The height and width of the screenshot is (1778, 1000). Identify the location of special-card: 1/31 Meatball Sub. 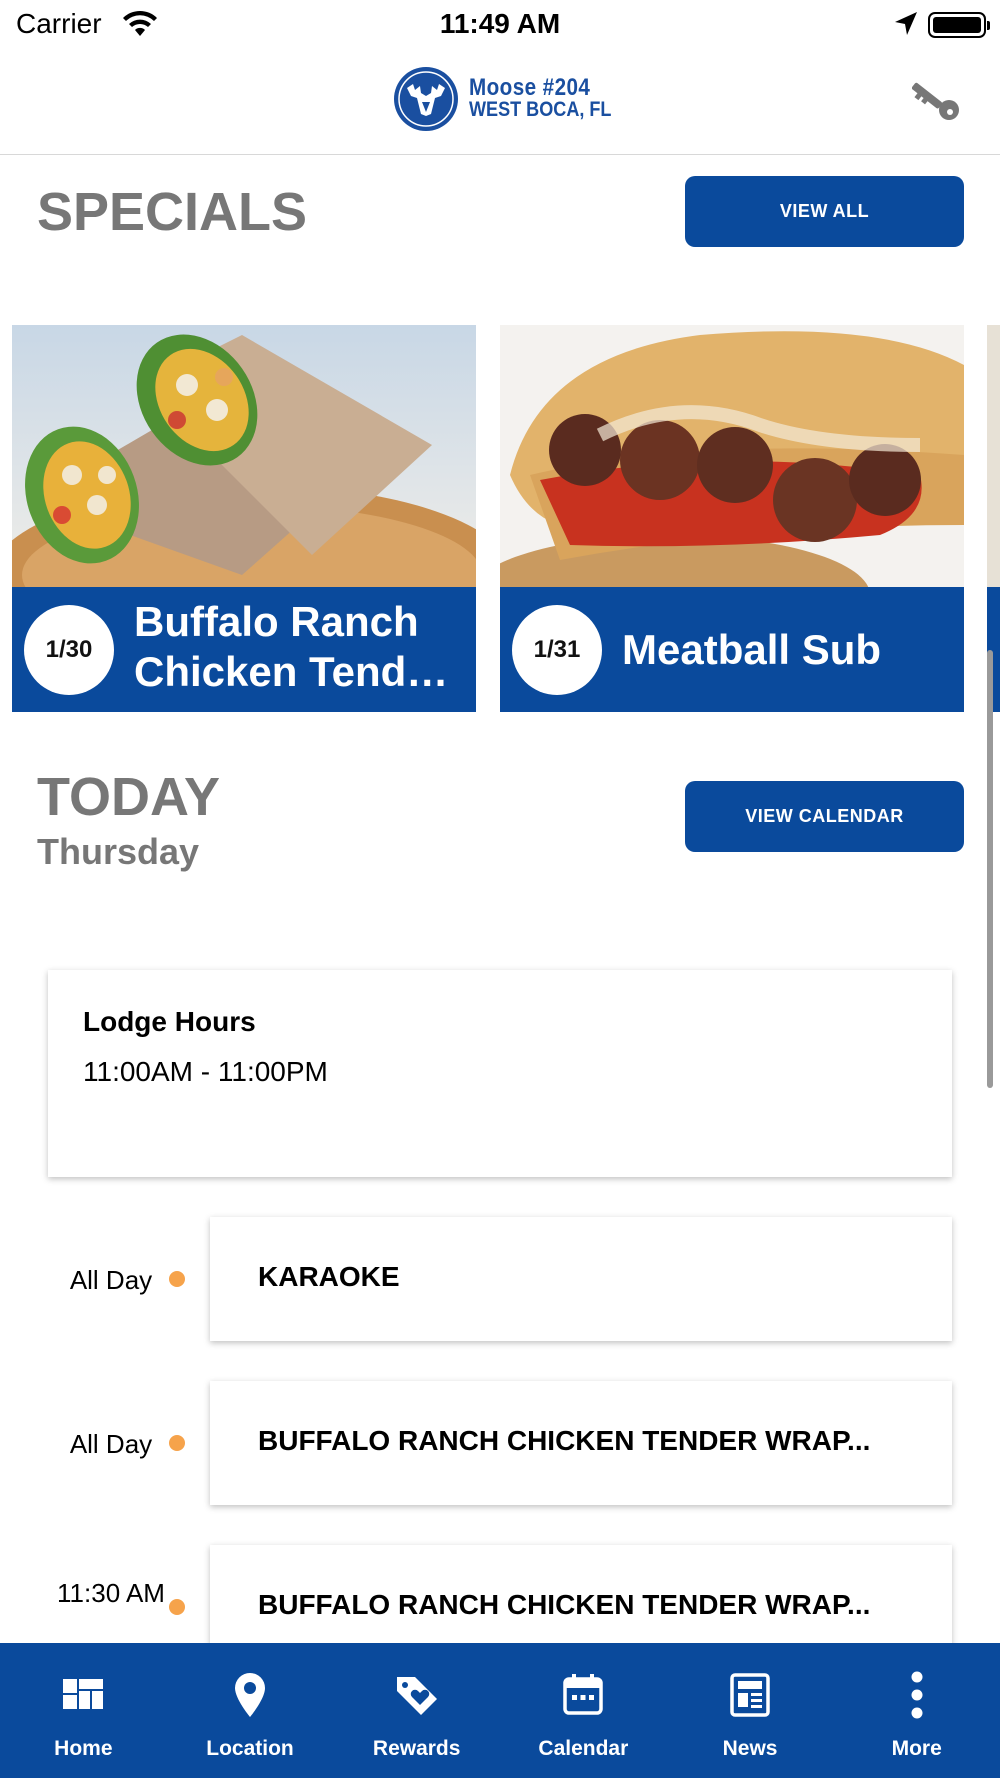
(732, 518).